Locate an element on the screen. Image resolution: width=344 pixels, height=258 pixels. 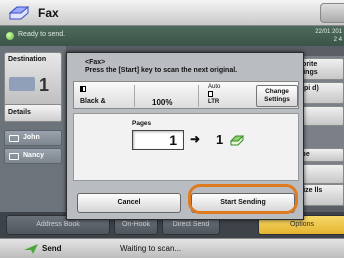
contact-item: John is located at coordinates (33, 138).